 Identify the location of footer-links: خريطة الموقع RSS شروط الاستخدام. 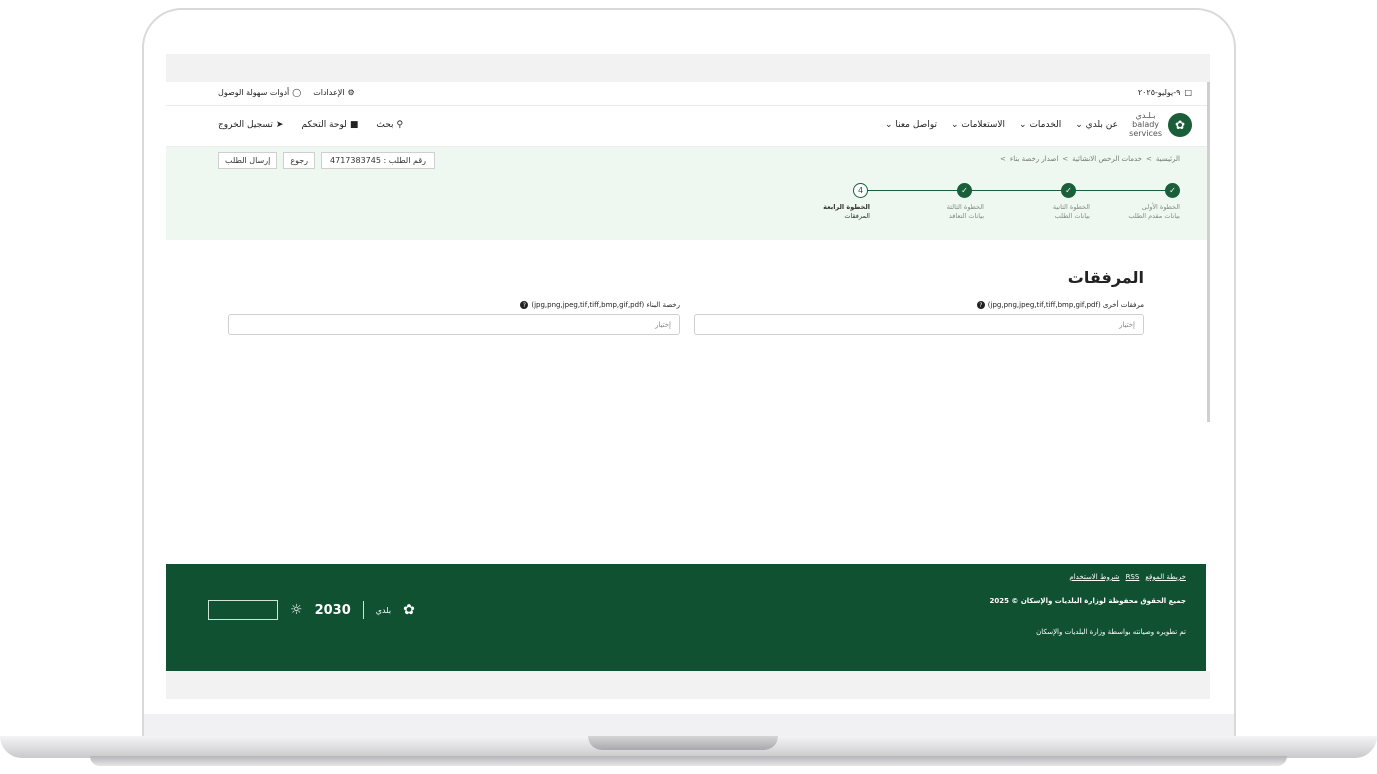
(1127, 577).